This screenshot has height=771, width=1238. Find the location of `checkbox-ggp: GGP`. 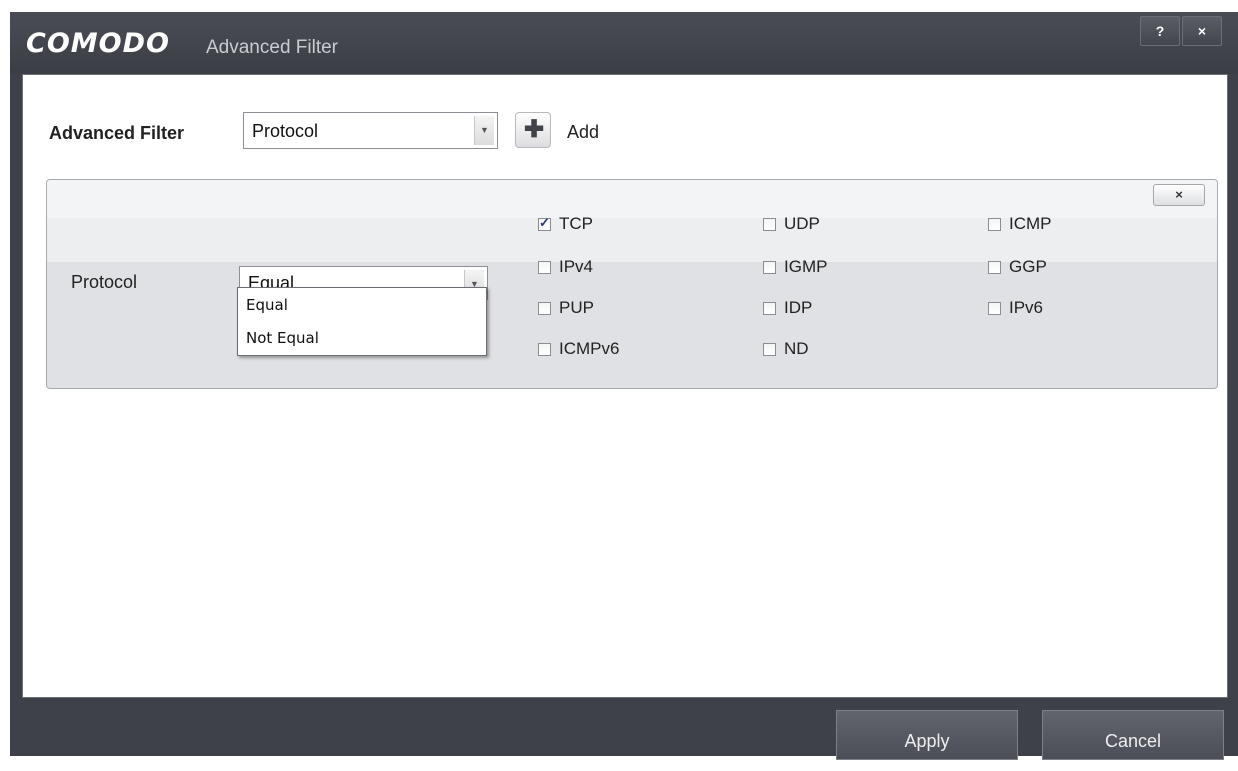

checkbox-ggp: GGP is located at coordinates (1017, 267).